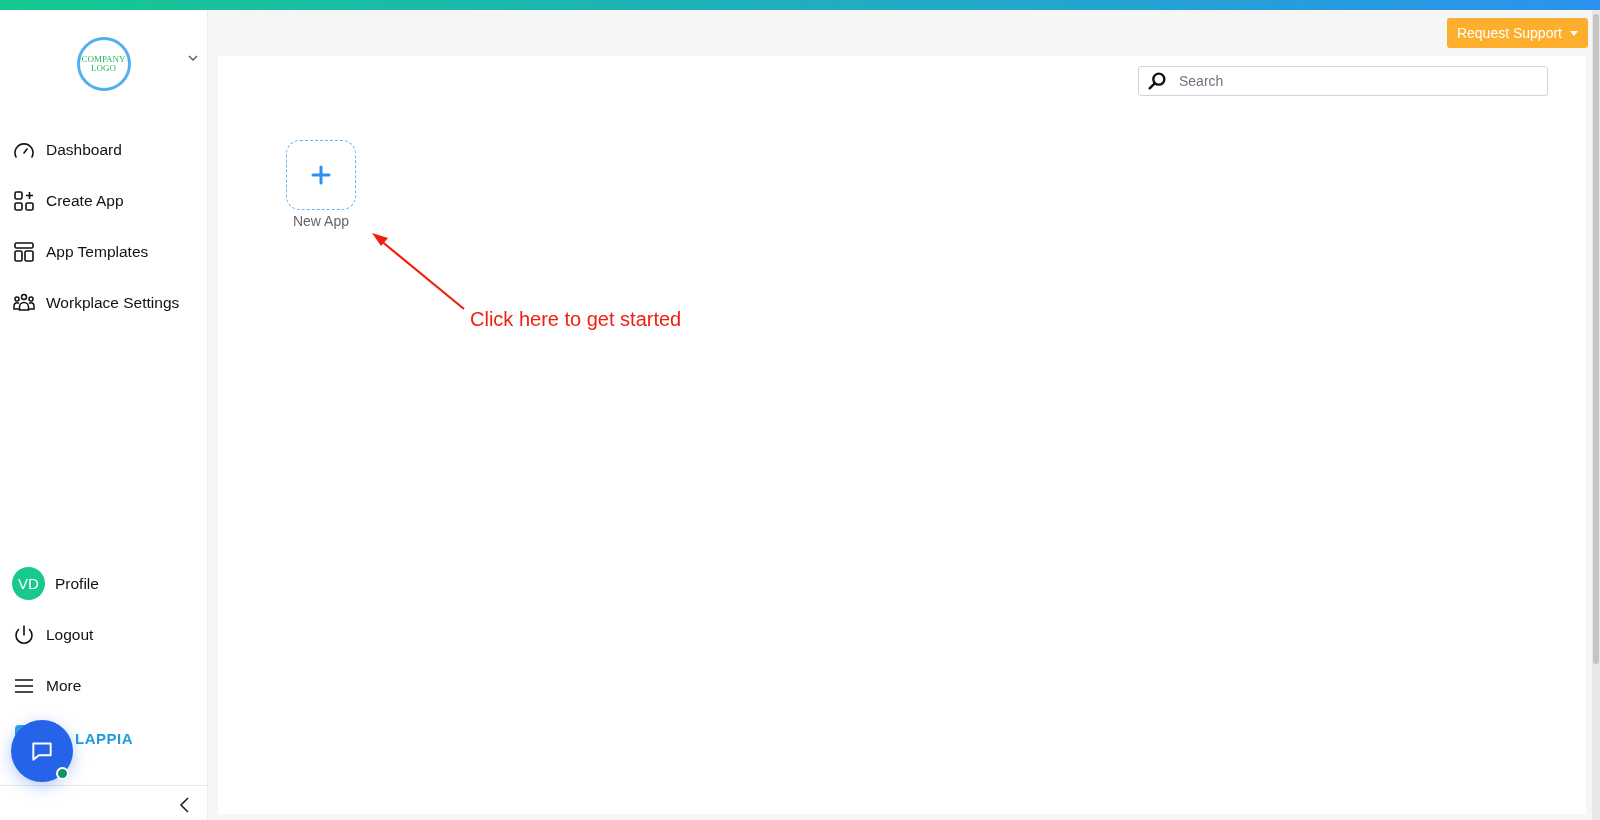  What do you see at coordinates (104, 738) in the screenshot?
I see `brand-name: LAPPIA` at bounding box center [104, 738].